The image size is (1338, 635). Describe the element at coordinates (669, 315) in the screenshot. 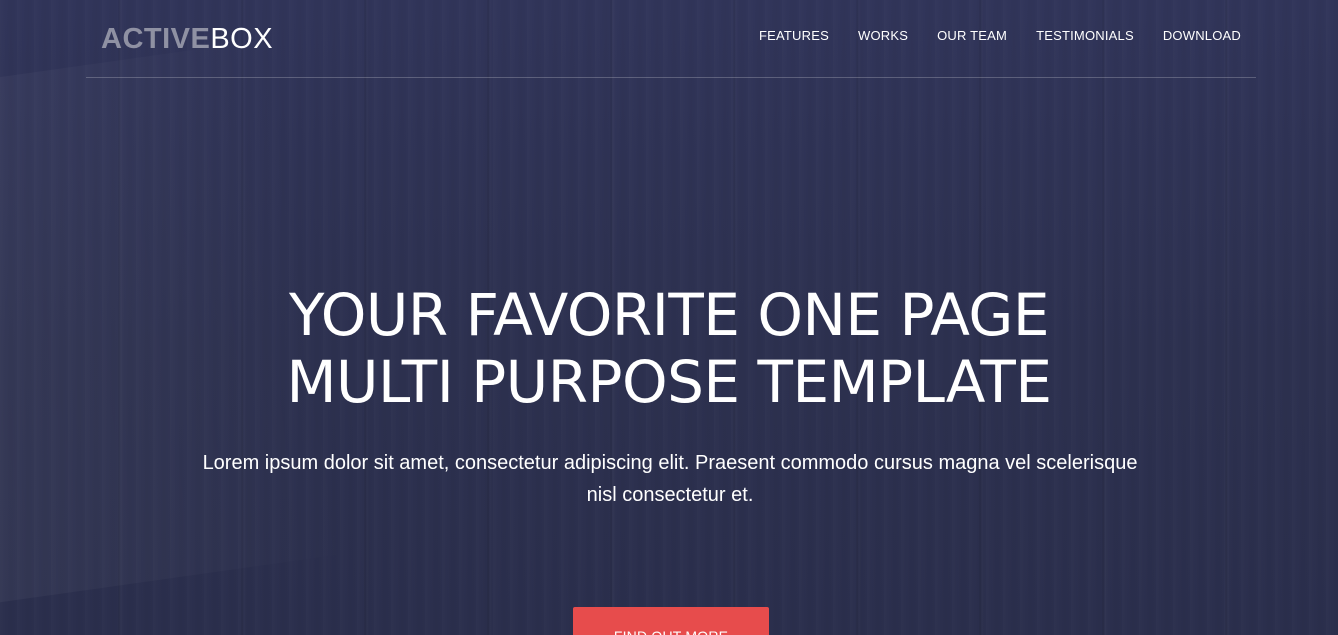

I see `hero-headline-line-1: YOUR FAVORITE ONE PAGE` at that location.